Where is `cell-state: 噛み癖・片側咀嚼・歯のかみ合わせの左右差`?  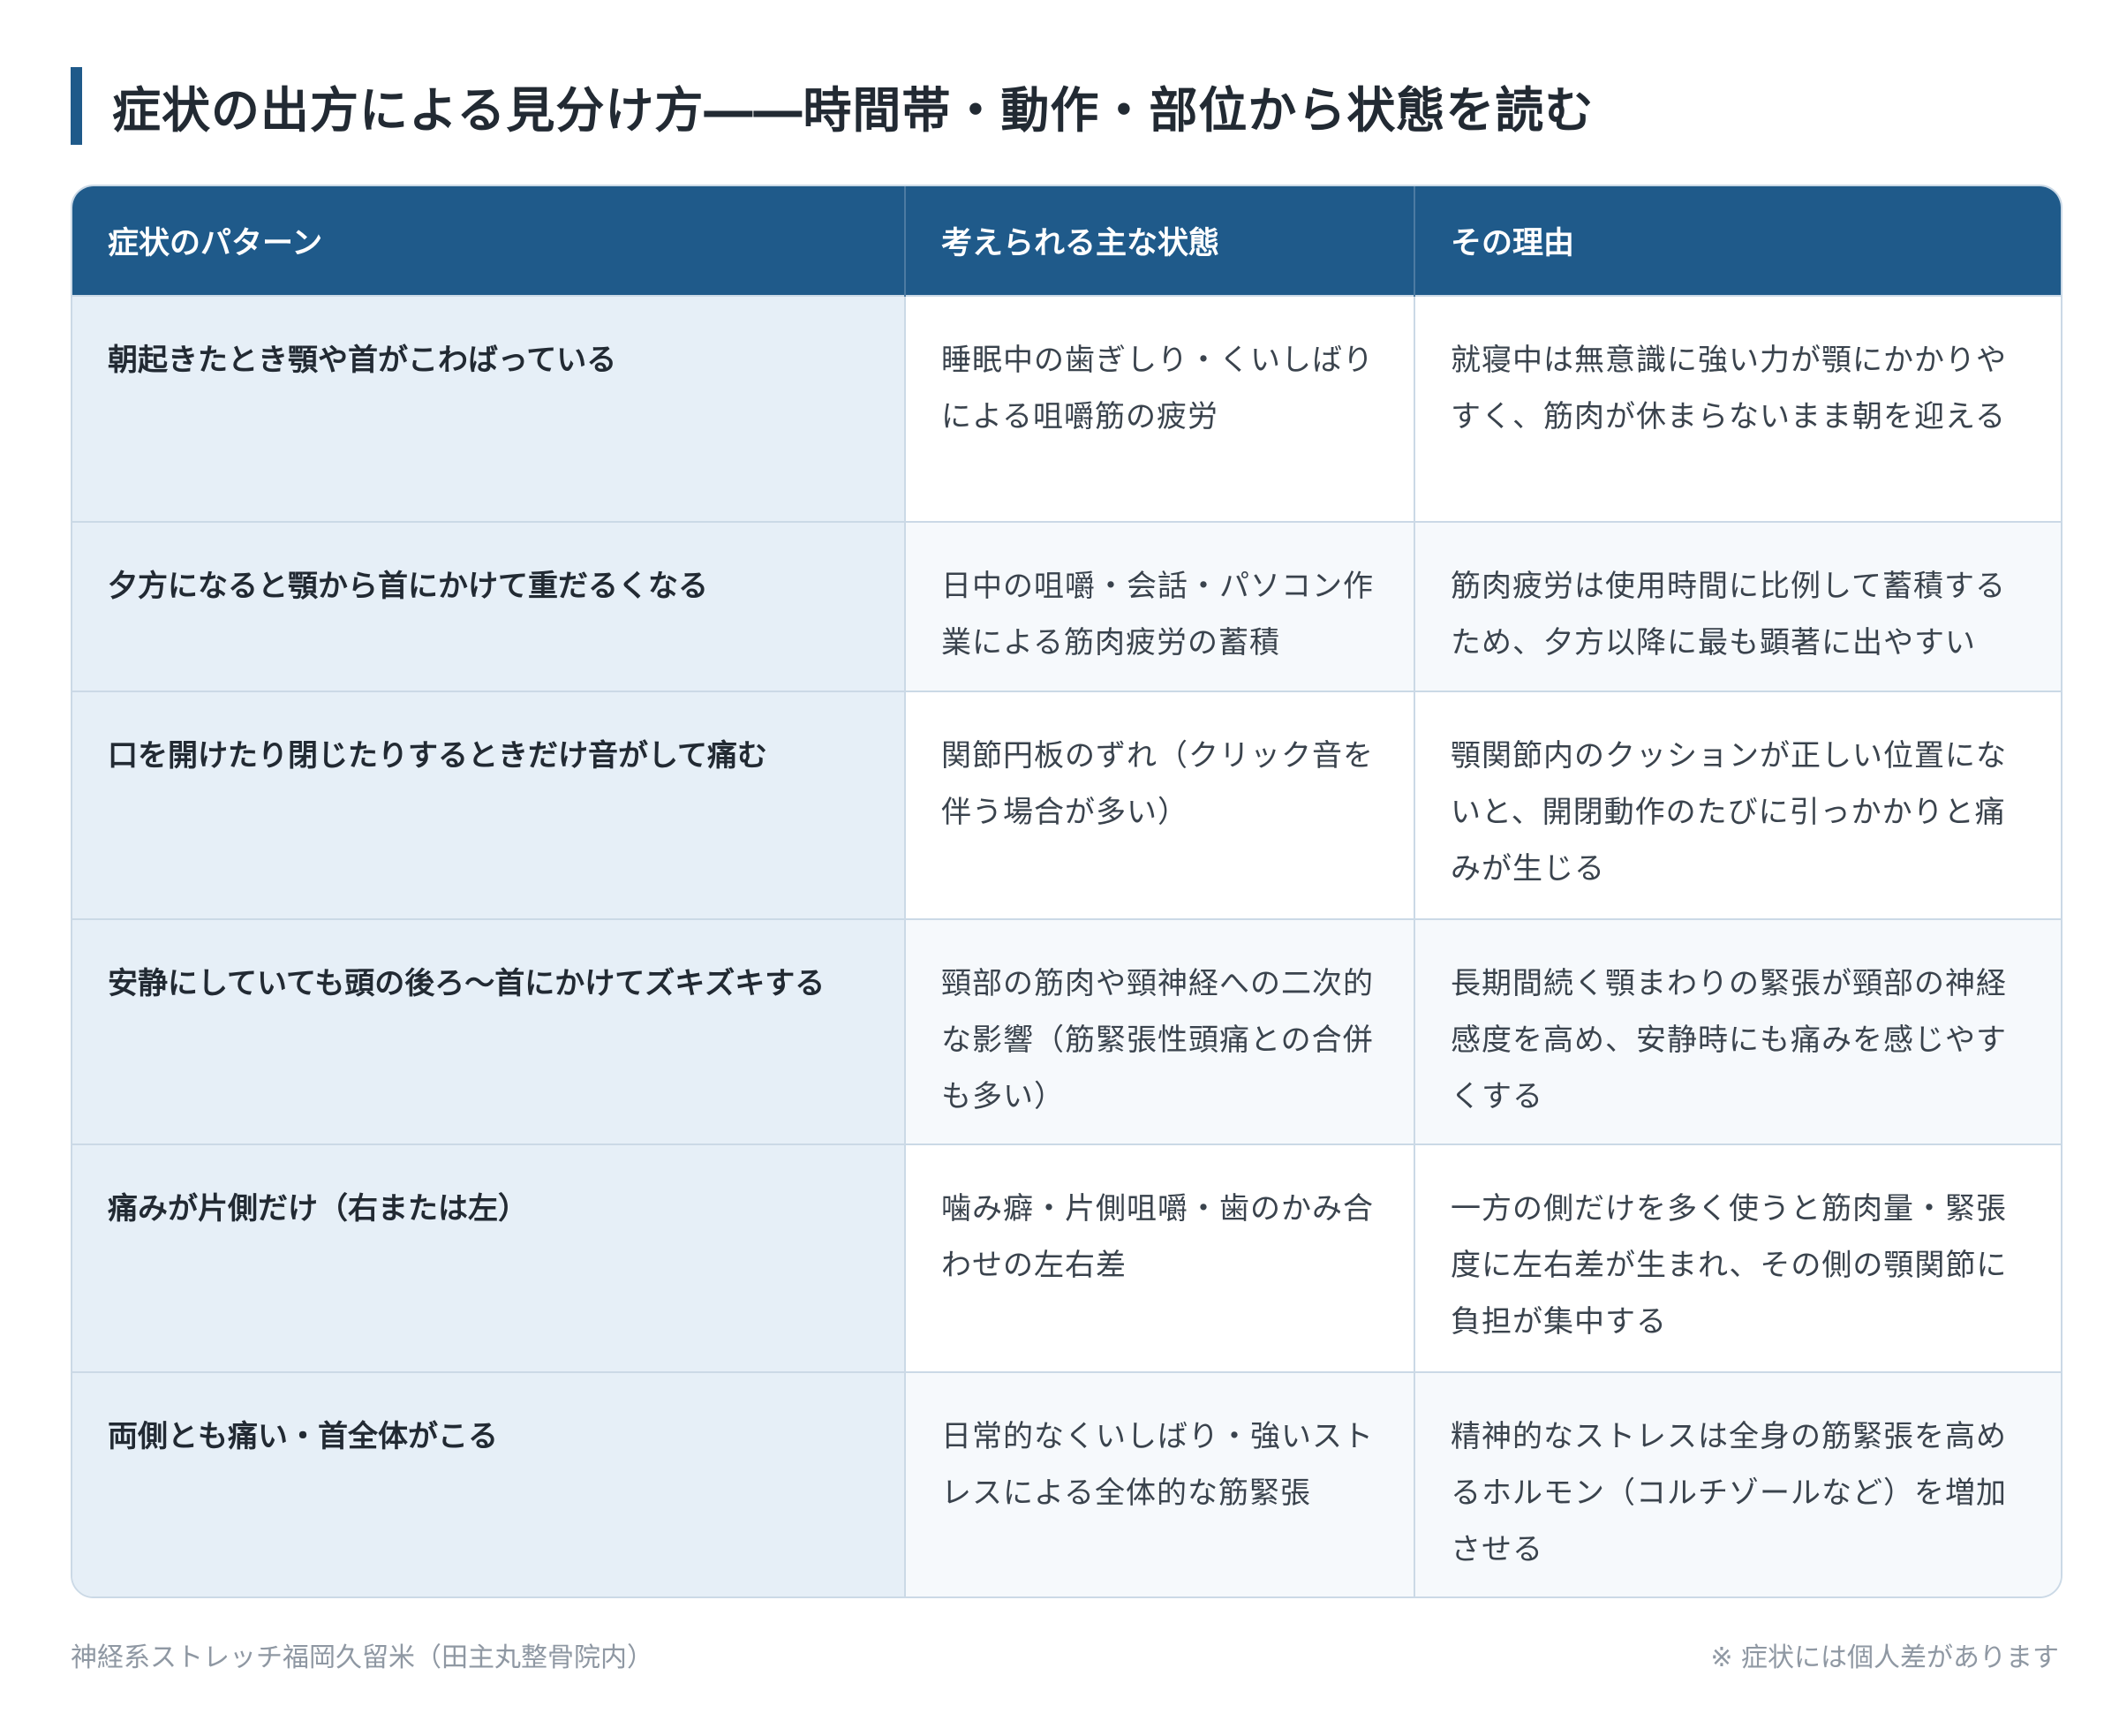 cell-state: 噛み癖・片側咀嚼・歯のかみ合わせの左右差 is located at coordinates (1159, 1257).